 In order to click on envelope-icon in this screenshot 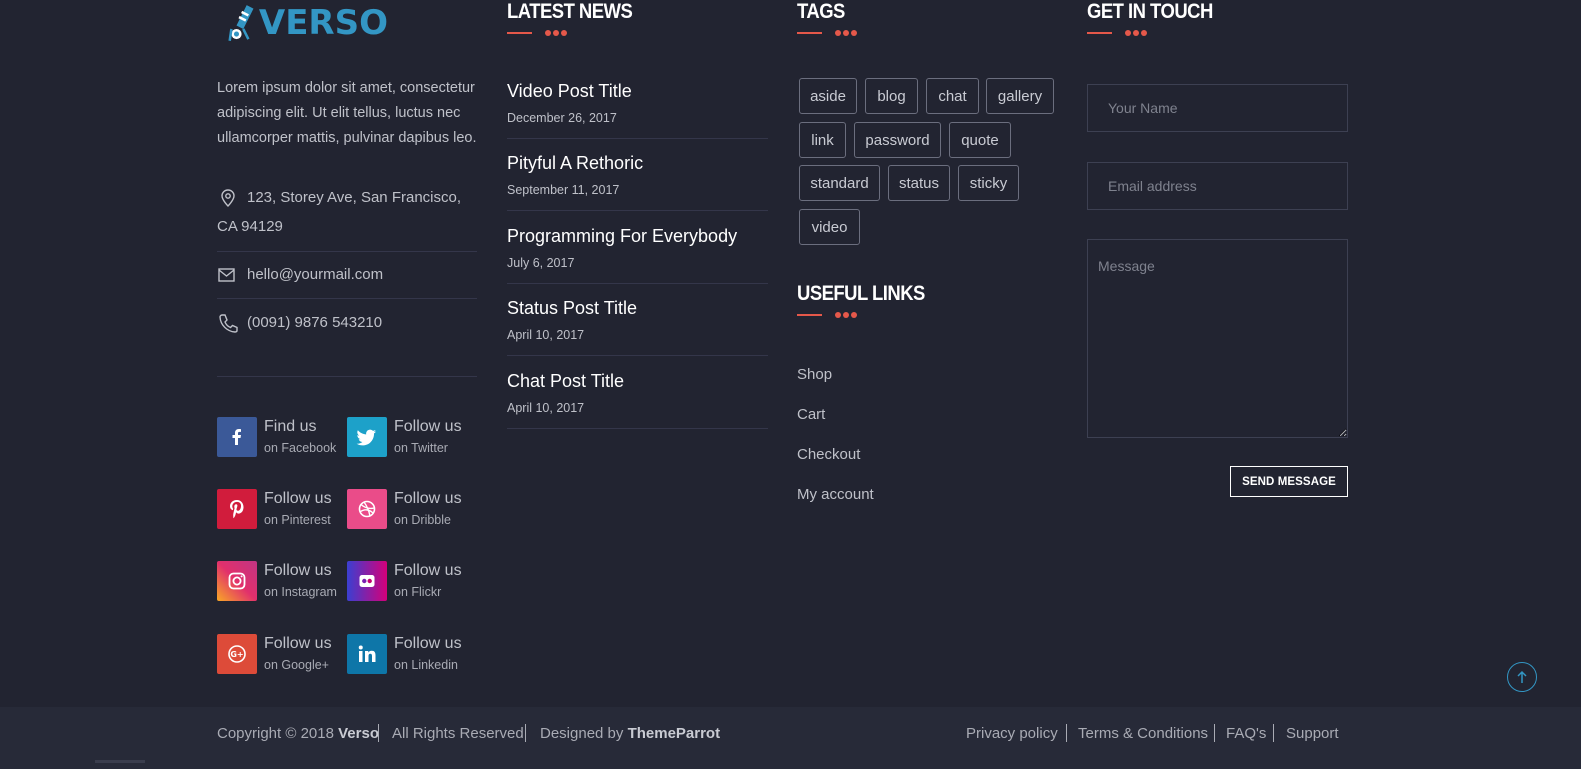, I will do `click(226, 275)`.